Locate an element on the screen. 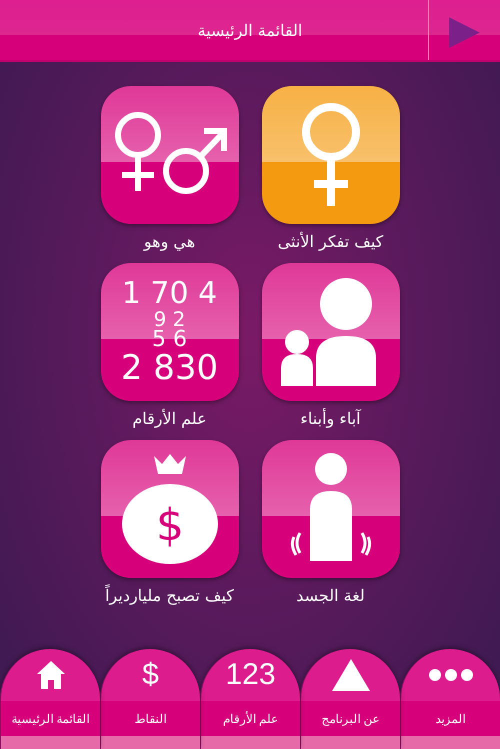 The height and width of the screenshot is (749, 500). tile-label: كيف تفكر الأنثى is located at coordinates (331, 241).